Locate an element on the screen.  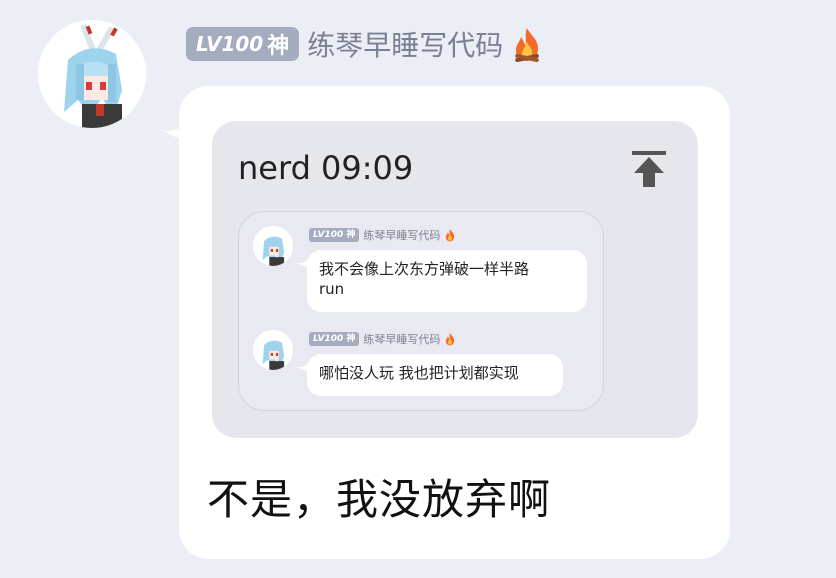
sender-avatar is located at coordinates (92, 74).